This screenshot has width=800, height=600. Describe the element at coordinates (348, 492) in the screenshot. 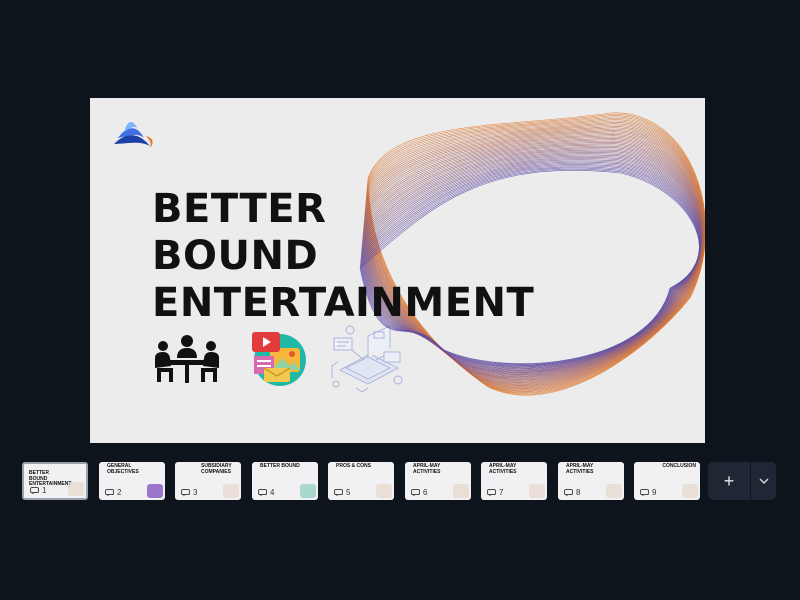

I see `thumbnail-number: 5` at that location.